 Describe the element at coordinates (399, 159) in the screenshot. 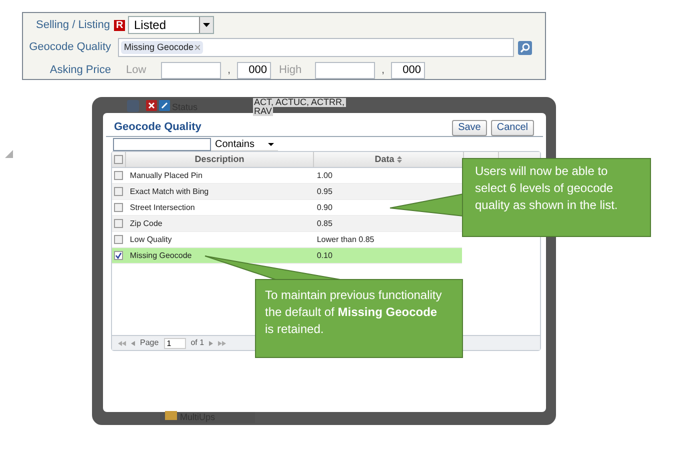

I see `sort-icon` at that location.